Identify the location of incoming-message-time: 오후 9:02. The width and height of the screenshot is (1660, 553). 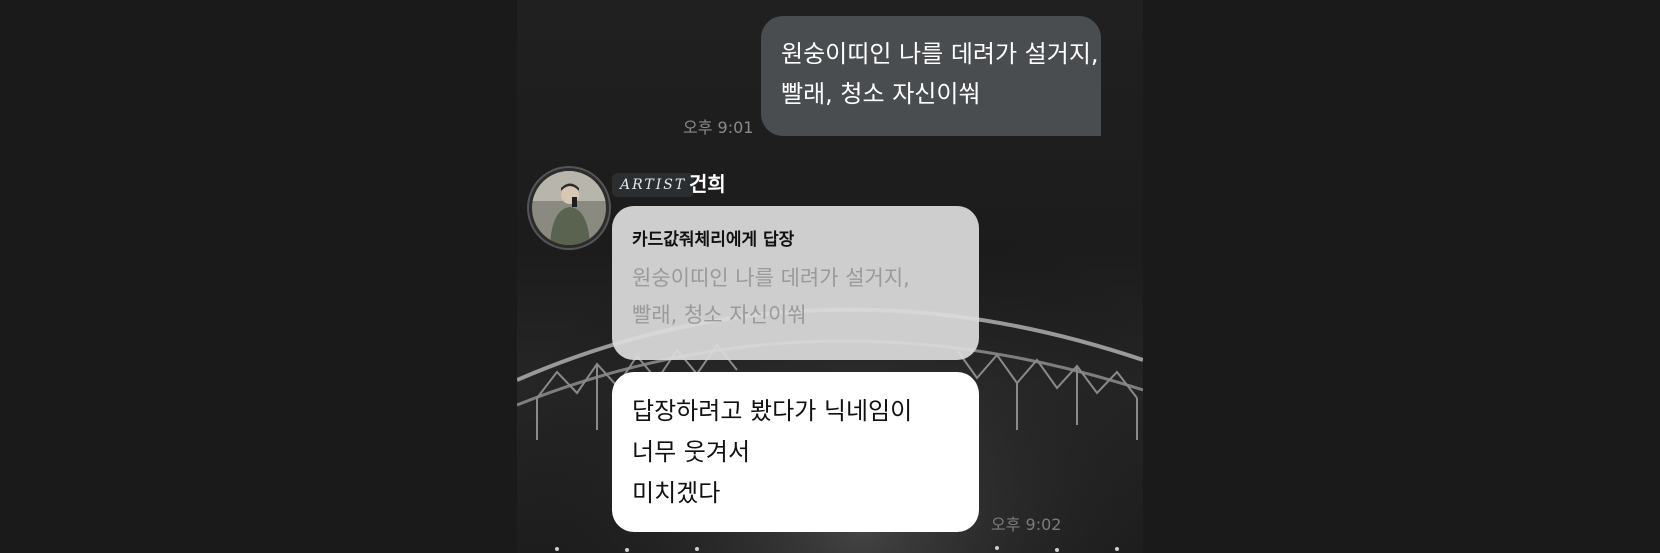
(1026, 524).